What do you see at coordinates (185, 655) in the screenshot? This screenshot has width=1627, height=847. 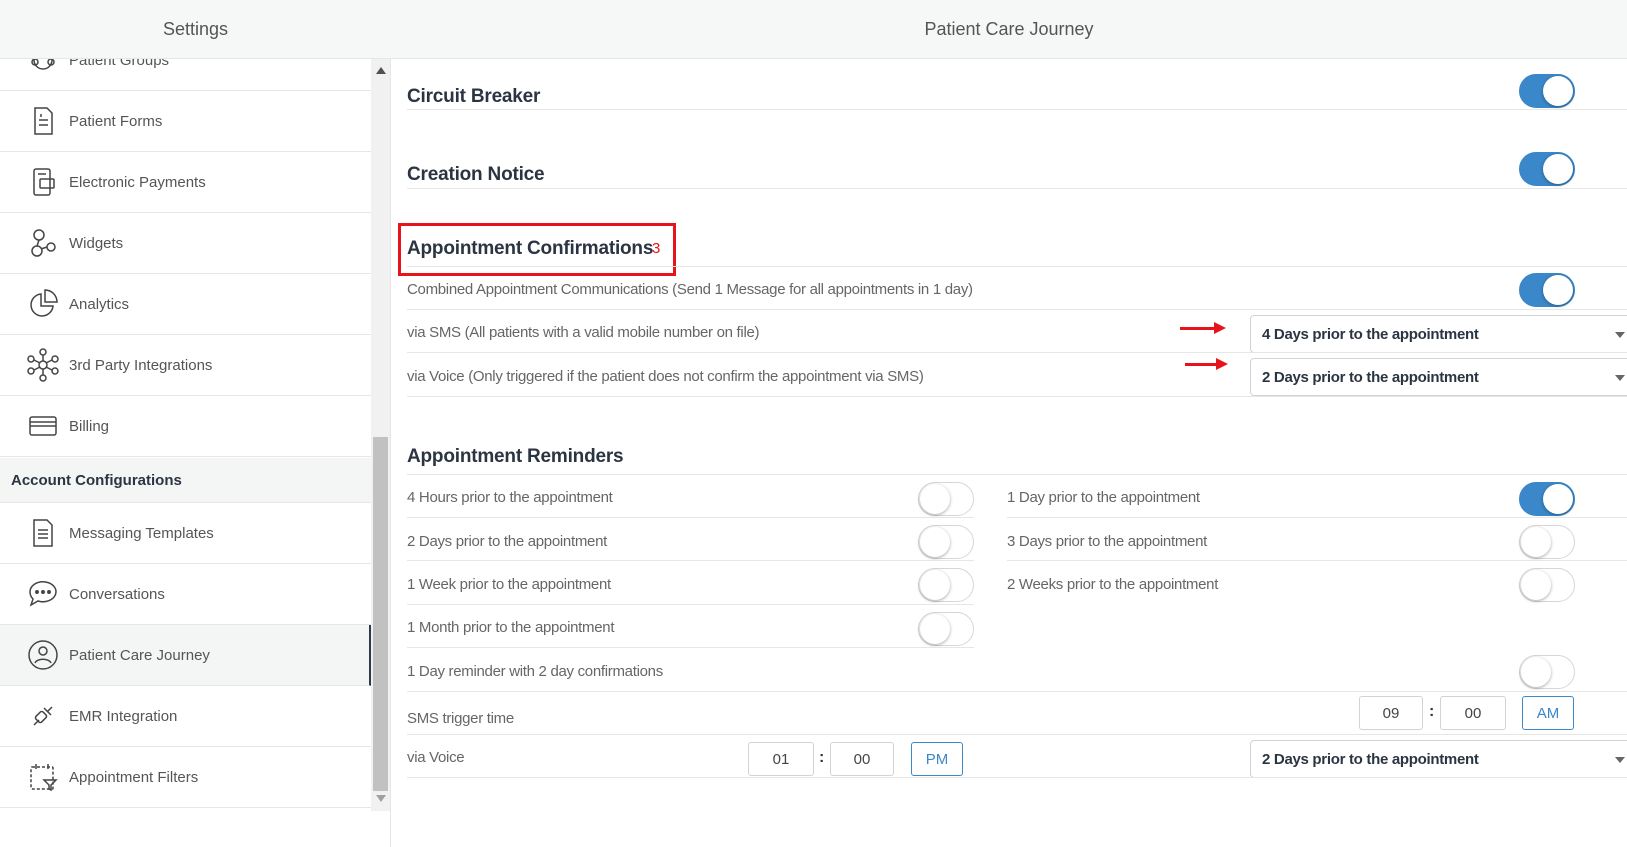 I see `sidebar-item-patient-care-journey: Patient Care Journey` at bounding box center [185, 655].